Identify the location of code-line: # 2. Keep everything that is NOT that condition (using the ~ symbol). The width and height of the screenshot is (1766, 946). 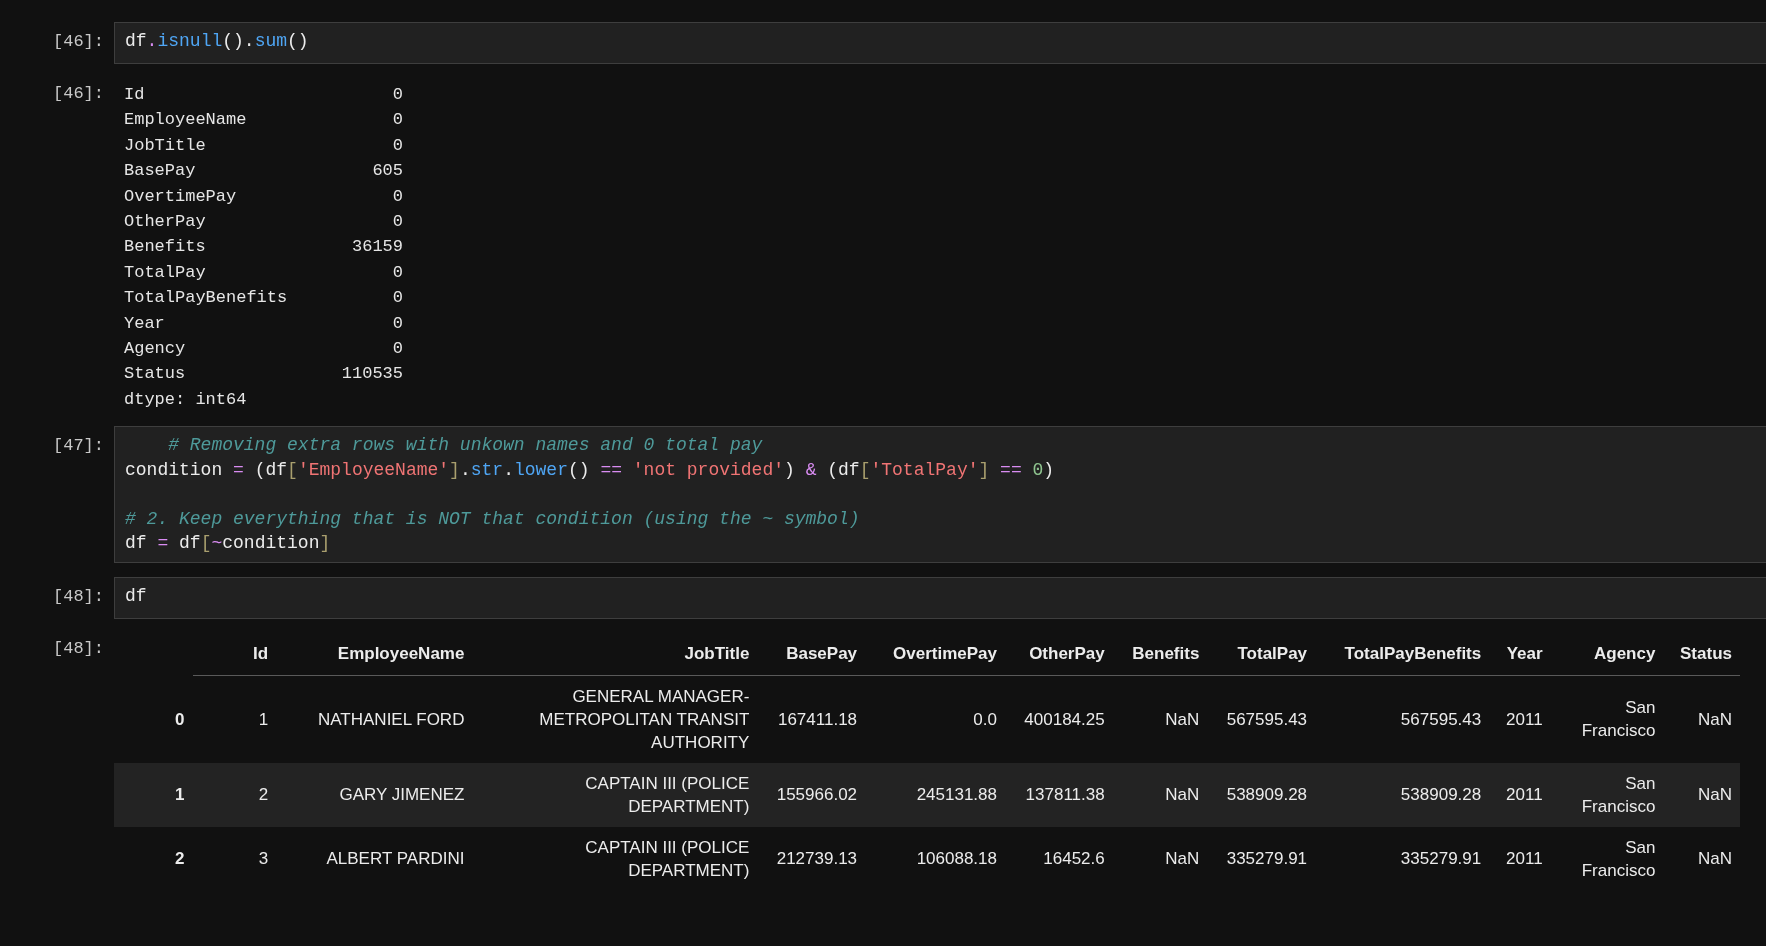
(493, 519).